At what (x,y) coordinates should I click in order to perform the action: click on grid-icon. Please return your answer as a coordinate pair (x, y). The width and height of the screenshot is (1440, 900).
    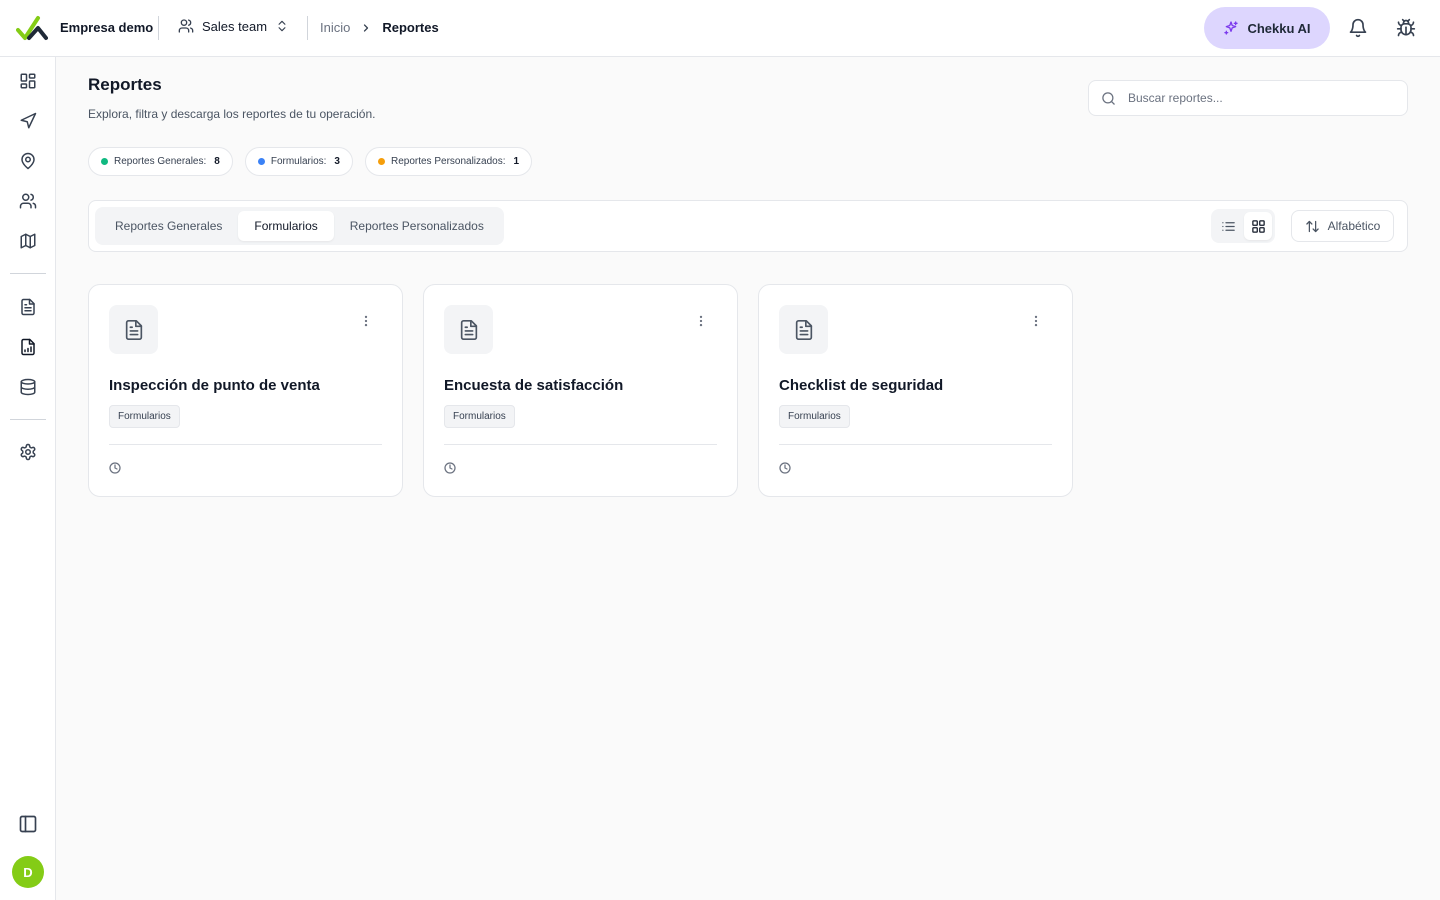
    Looking at the image, I should click on (1258, 226).